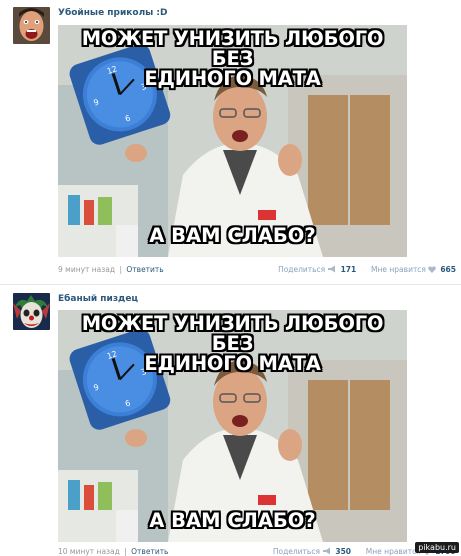 This screenshot has height=556, width=461. What do you see at coordinates (343, 551) in the screenshot?
I see `share-count: 350` at bounding box center [343, 551].